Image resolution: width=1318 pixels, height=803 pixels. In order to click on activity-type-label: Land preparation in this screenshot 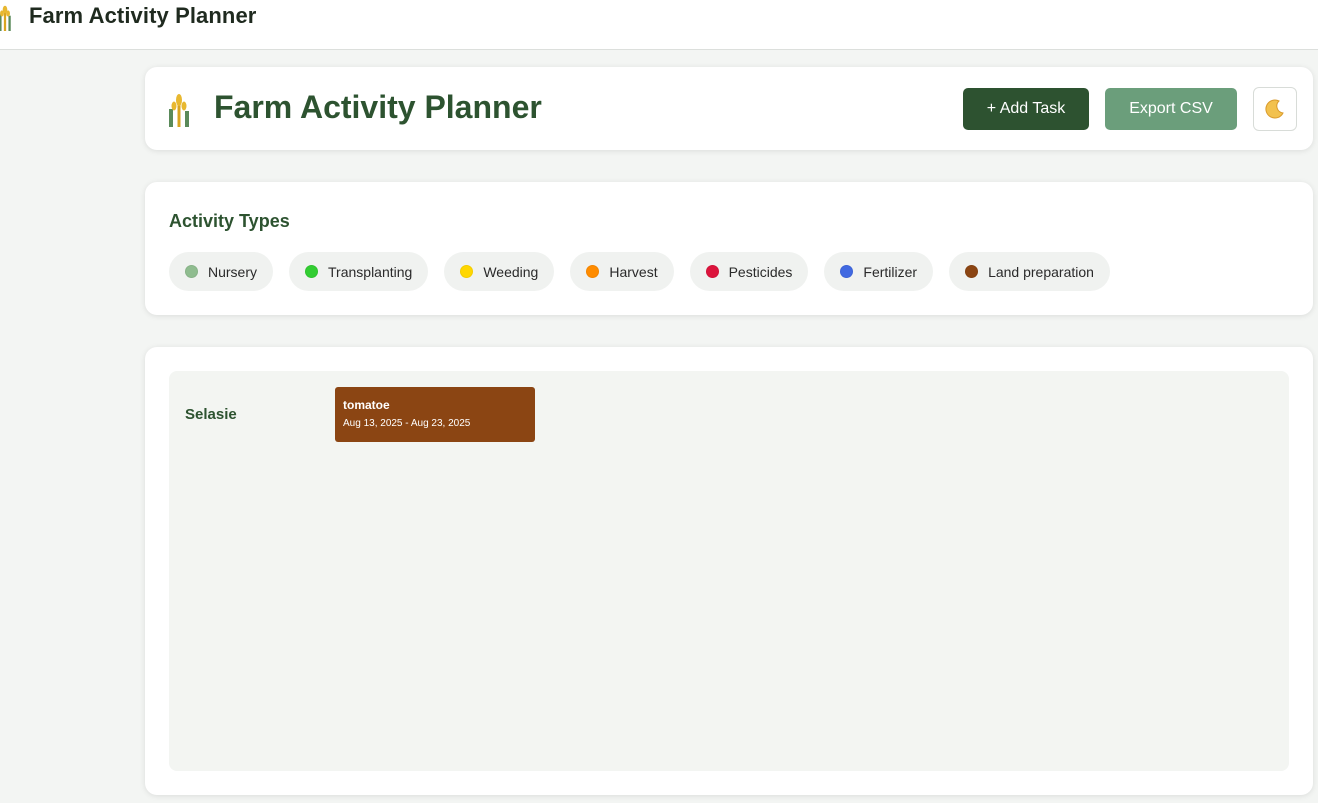, I will do `click(1041, 271)`.